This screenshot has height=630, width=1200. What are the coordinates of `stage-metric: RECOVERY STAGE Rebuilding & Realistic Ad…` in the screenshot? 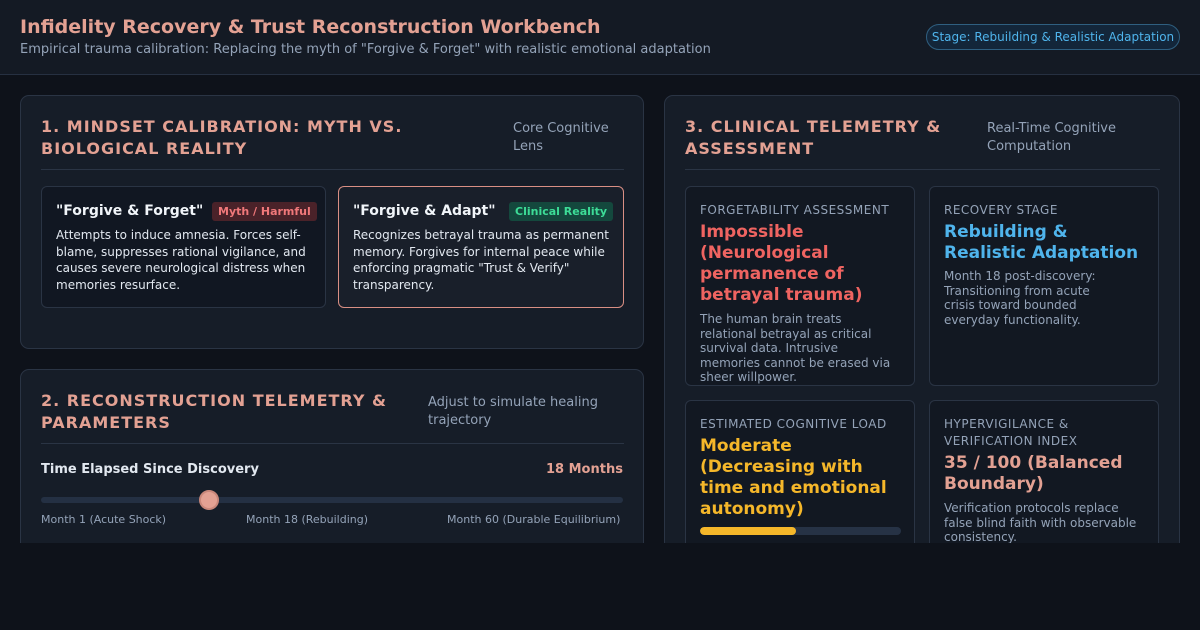 It's located at (1044, 286).